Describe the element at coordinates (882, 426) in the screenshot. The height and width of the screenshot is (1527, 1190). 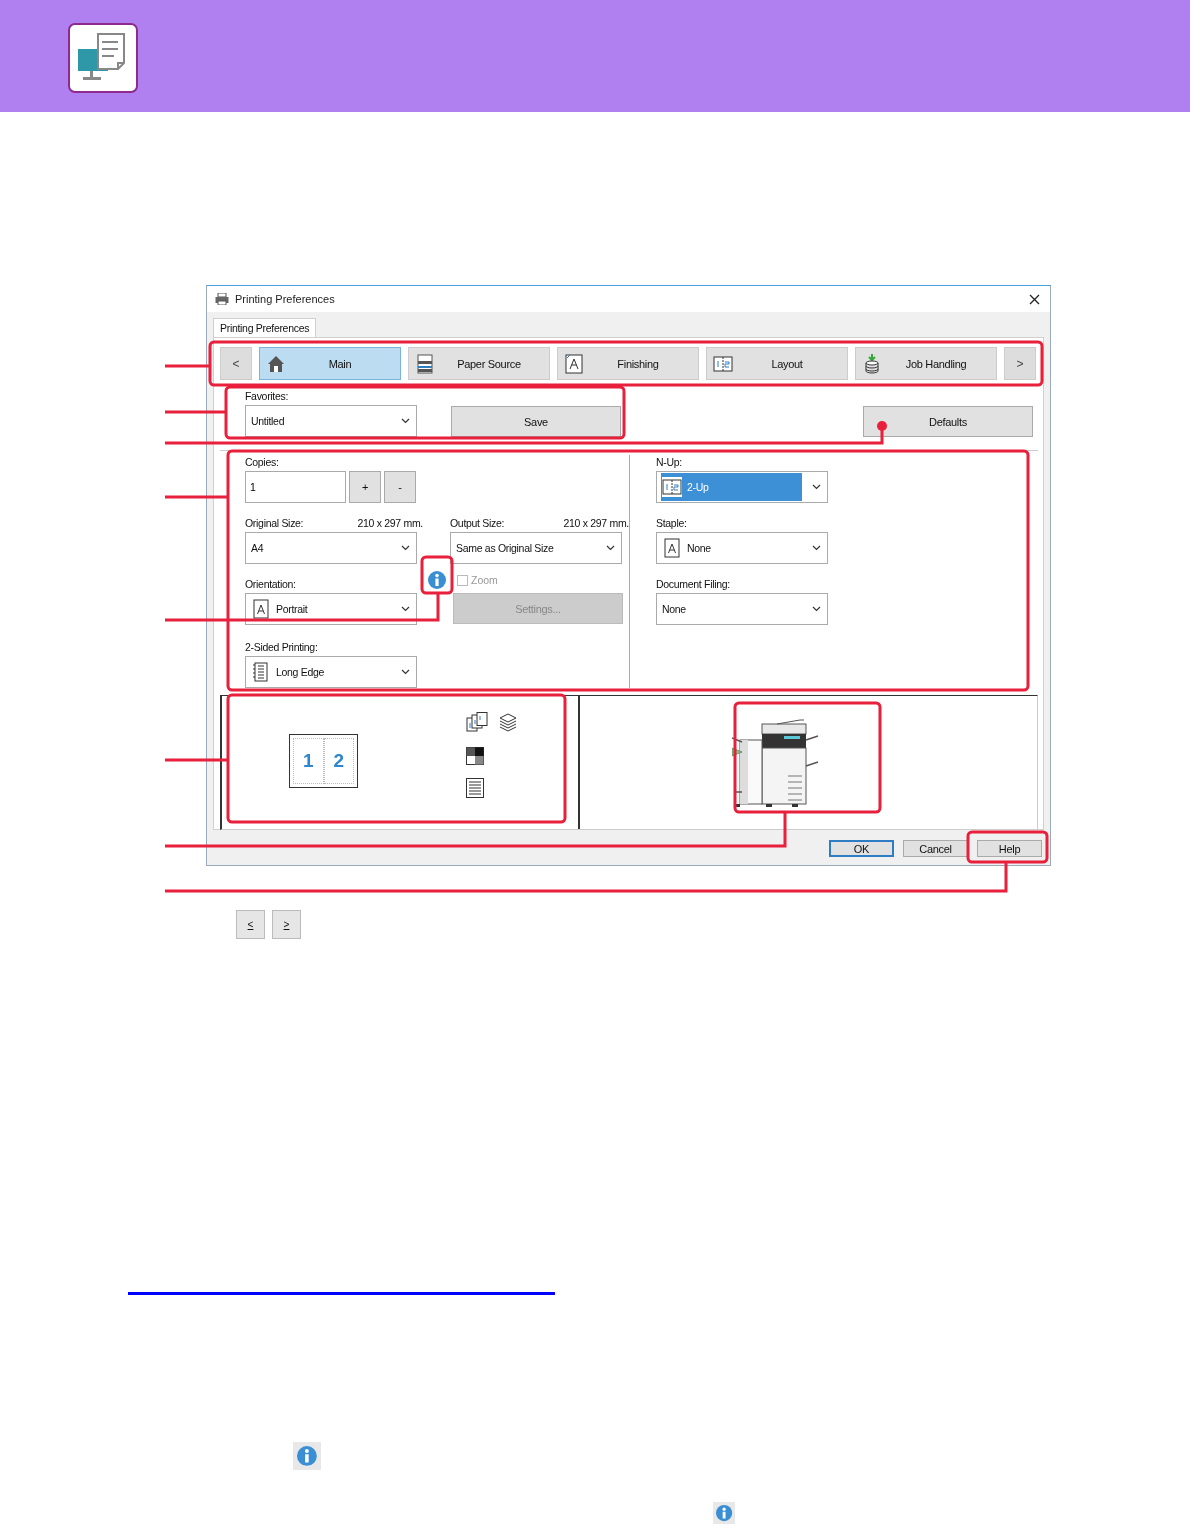
I see `callout-dot` at that location.